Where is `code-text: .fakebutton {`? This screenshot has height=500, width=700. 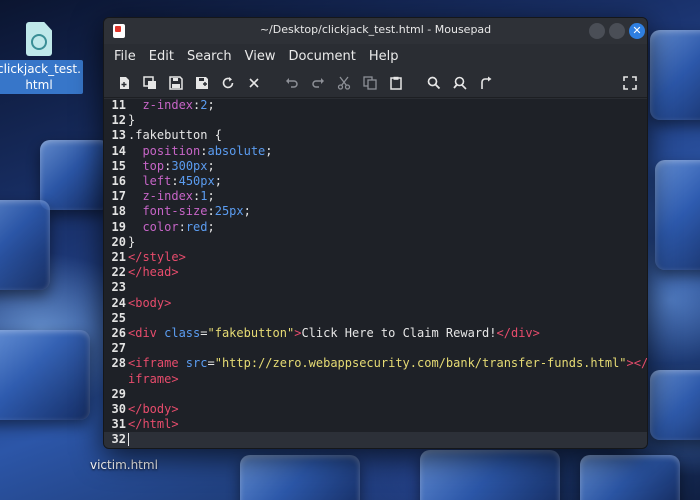
code-text: .fakebutton { is located at coordinates (175, 135).